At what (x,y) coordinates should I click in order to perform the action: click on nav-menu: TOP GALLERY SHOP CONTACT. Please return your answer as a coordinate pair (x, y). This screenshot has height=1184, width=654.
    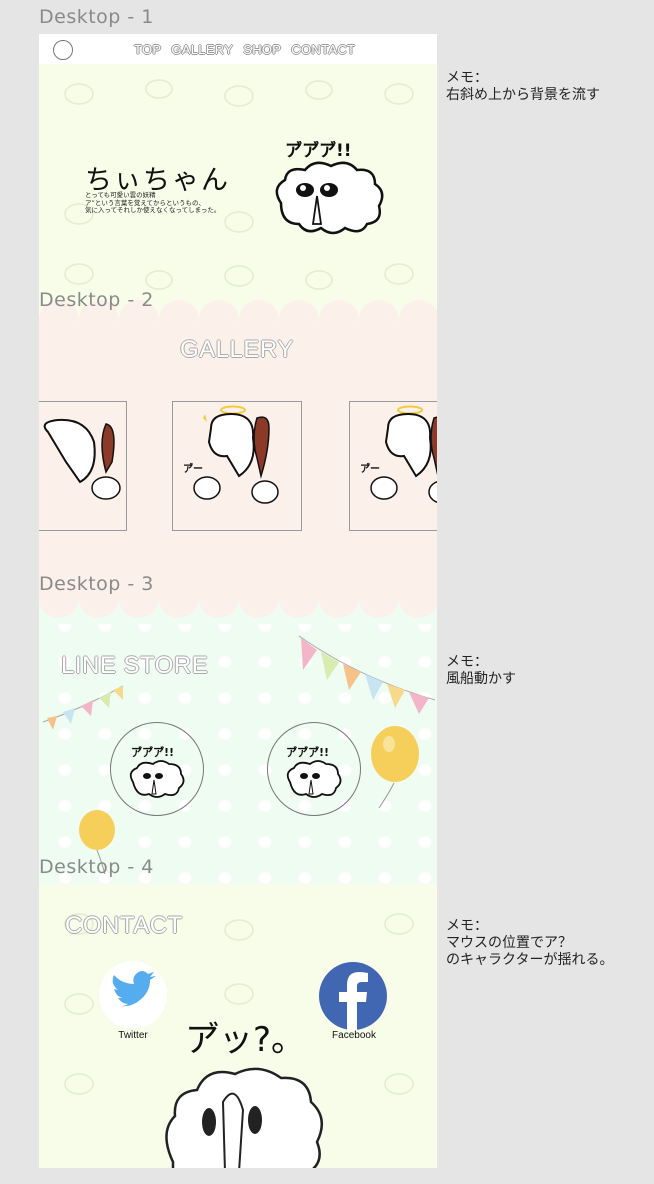
    Looking at the image, I should click on (244, 49).